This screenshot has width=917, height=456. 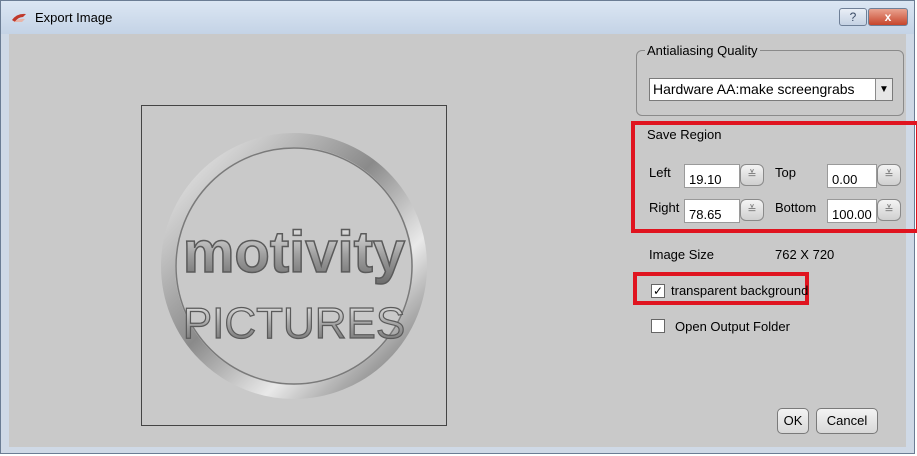 I want to click on checkmark-icon: ✓, so click(x=658, y=291).